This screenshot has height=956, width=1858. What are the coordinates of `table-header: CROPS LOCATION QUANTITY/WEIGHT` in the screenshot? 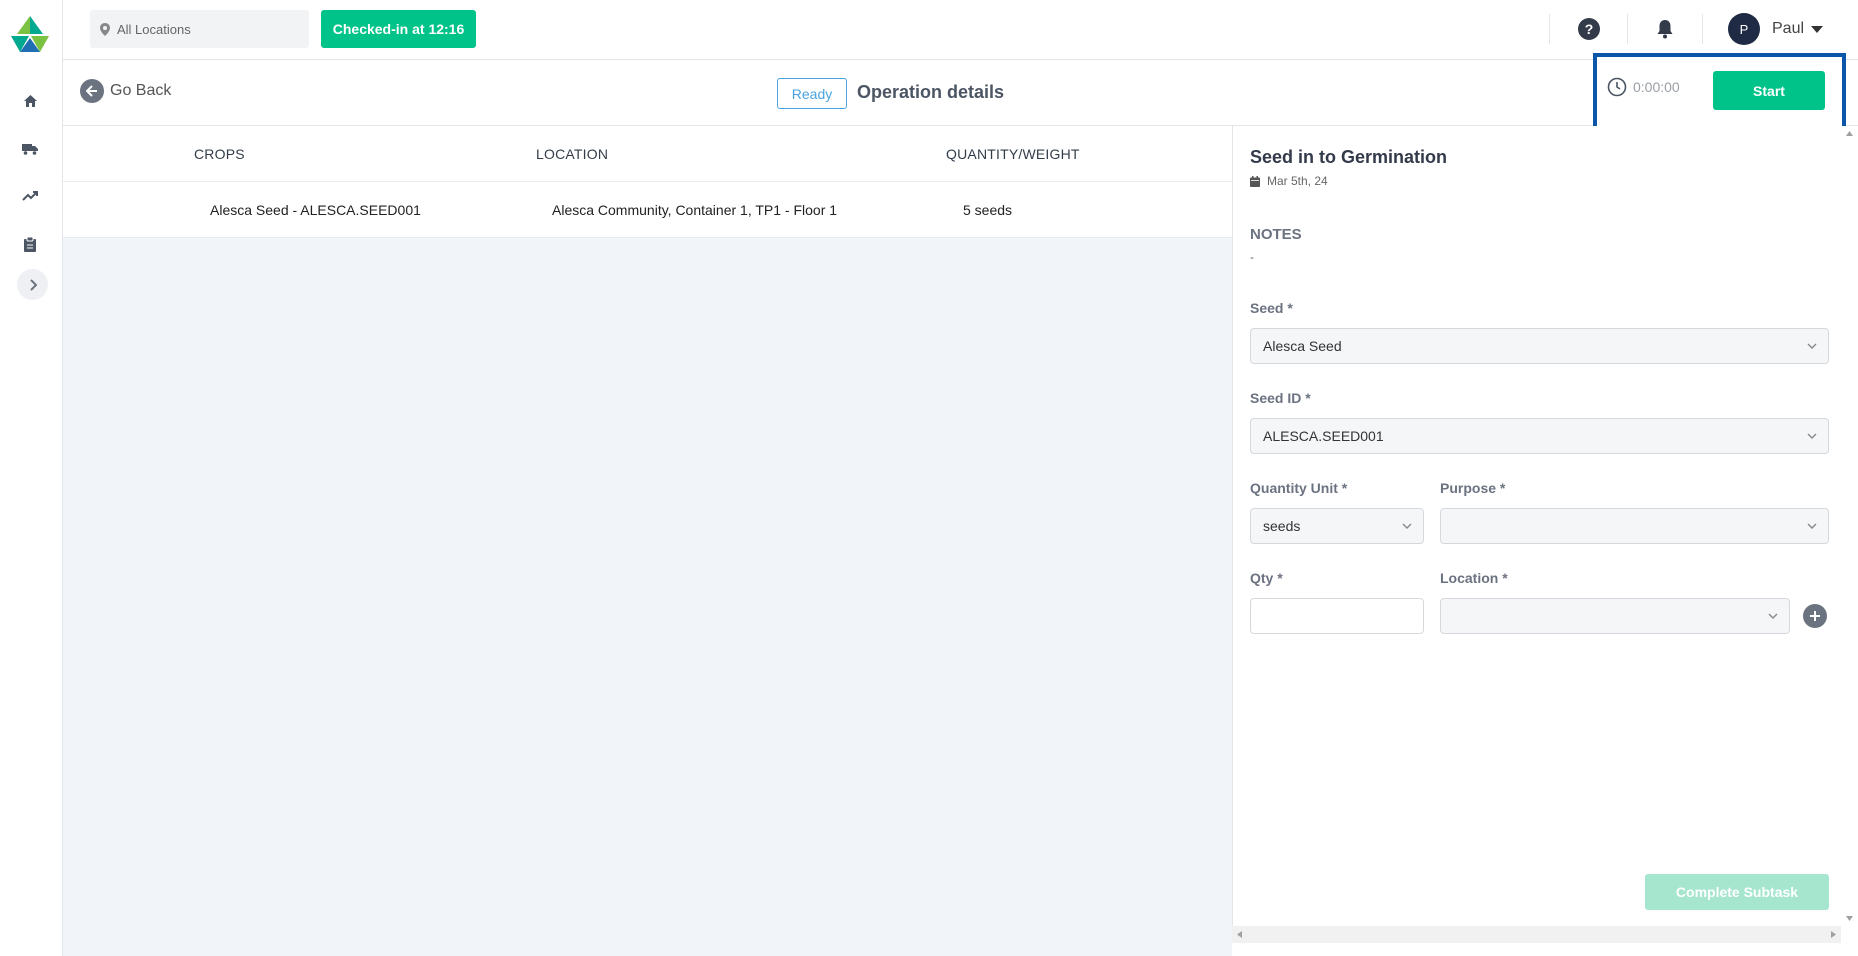 It's located at (647, 154).